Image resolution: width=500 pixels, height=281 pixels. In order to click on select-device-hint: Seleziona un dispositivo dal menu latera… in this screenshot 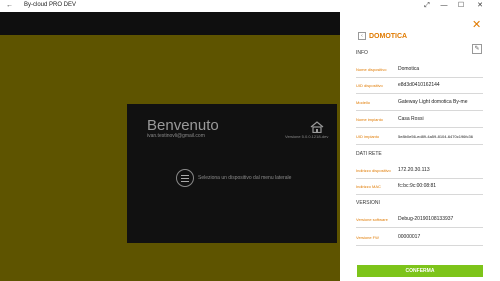, I will do `click(245, 178)`.